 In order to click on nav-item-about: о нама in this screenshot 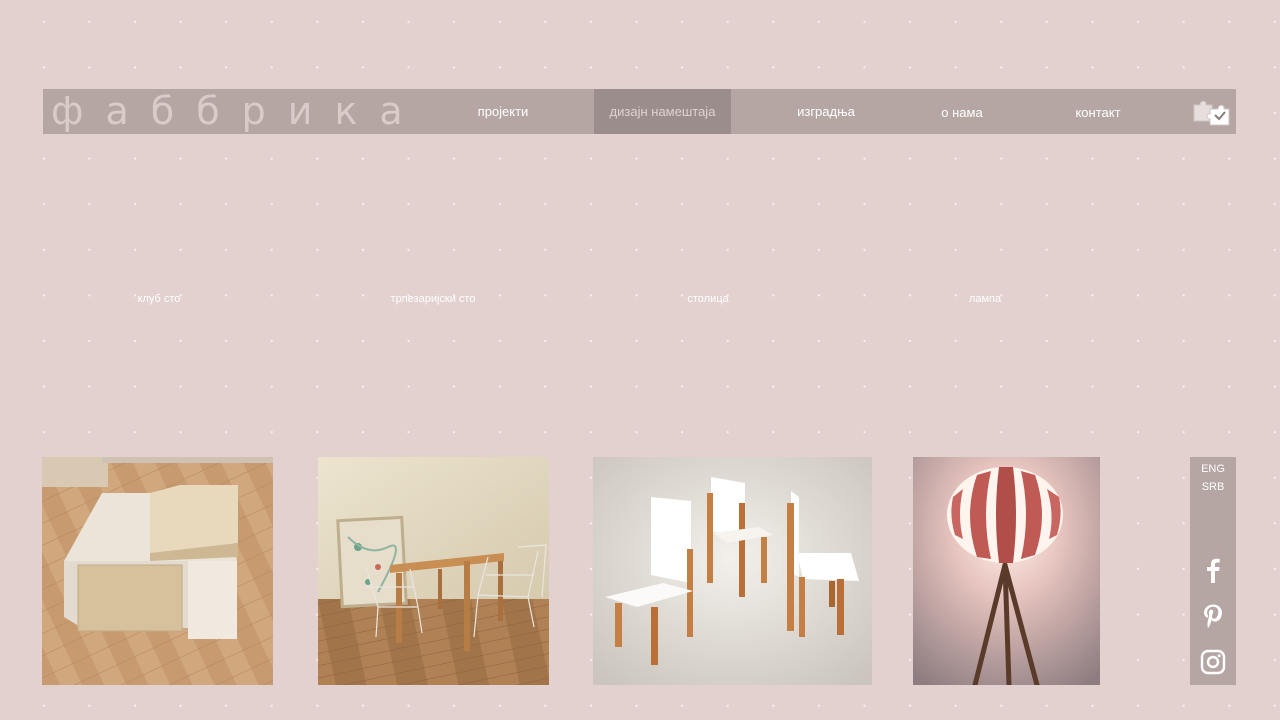, I will do `click(962, 112)`.